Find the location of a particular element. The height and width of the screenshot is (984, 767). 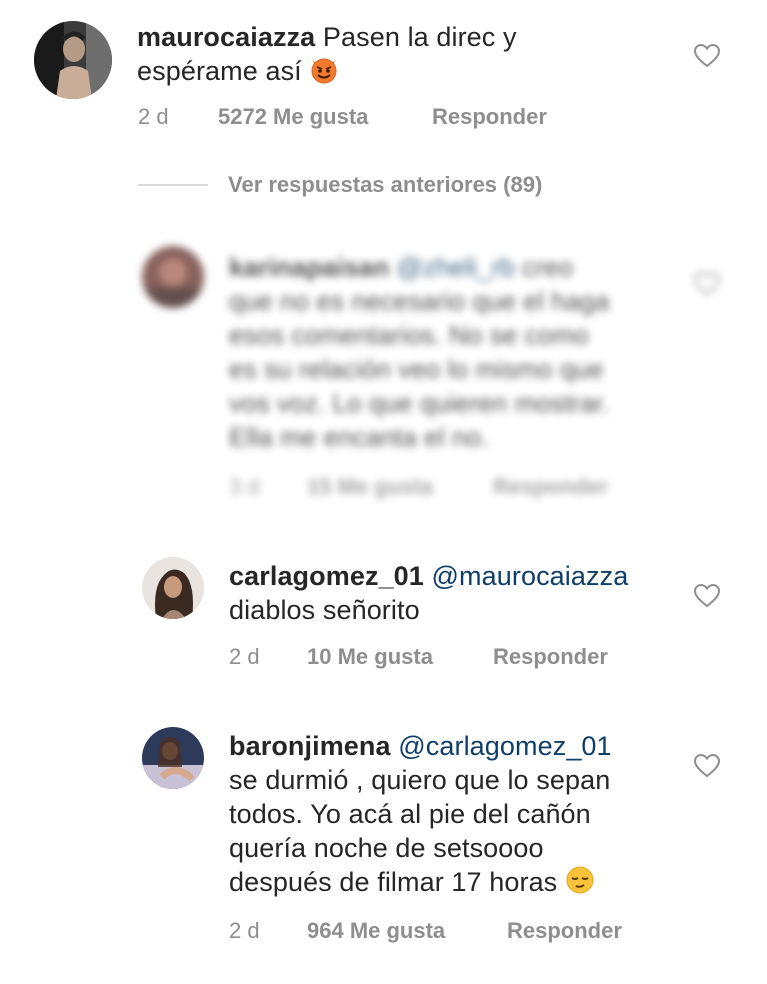

comment-username: maurocaiazza is located at coordinates (226, 37).